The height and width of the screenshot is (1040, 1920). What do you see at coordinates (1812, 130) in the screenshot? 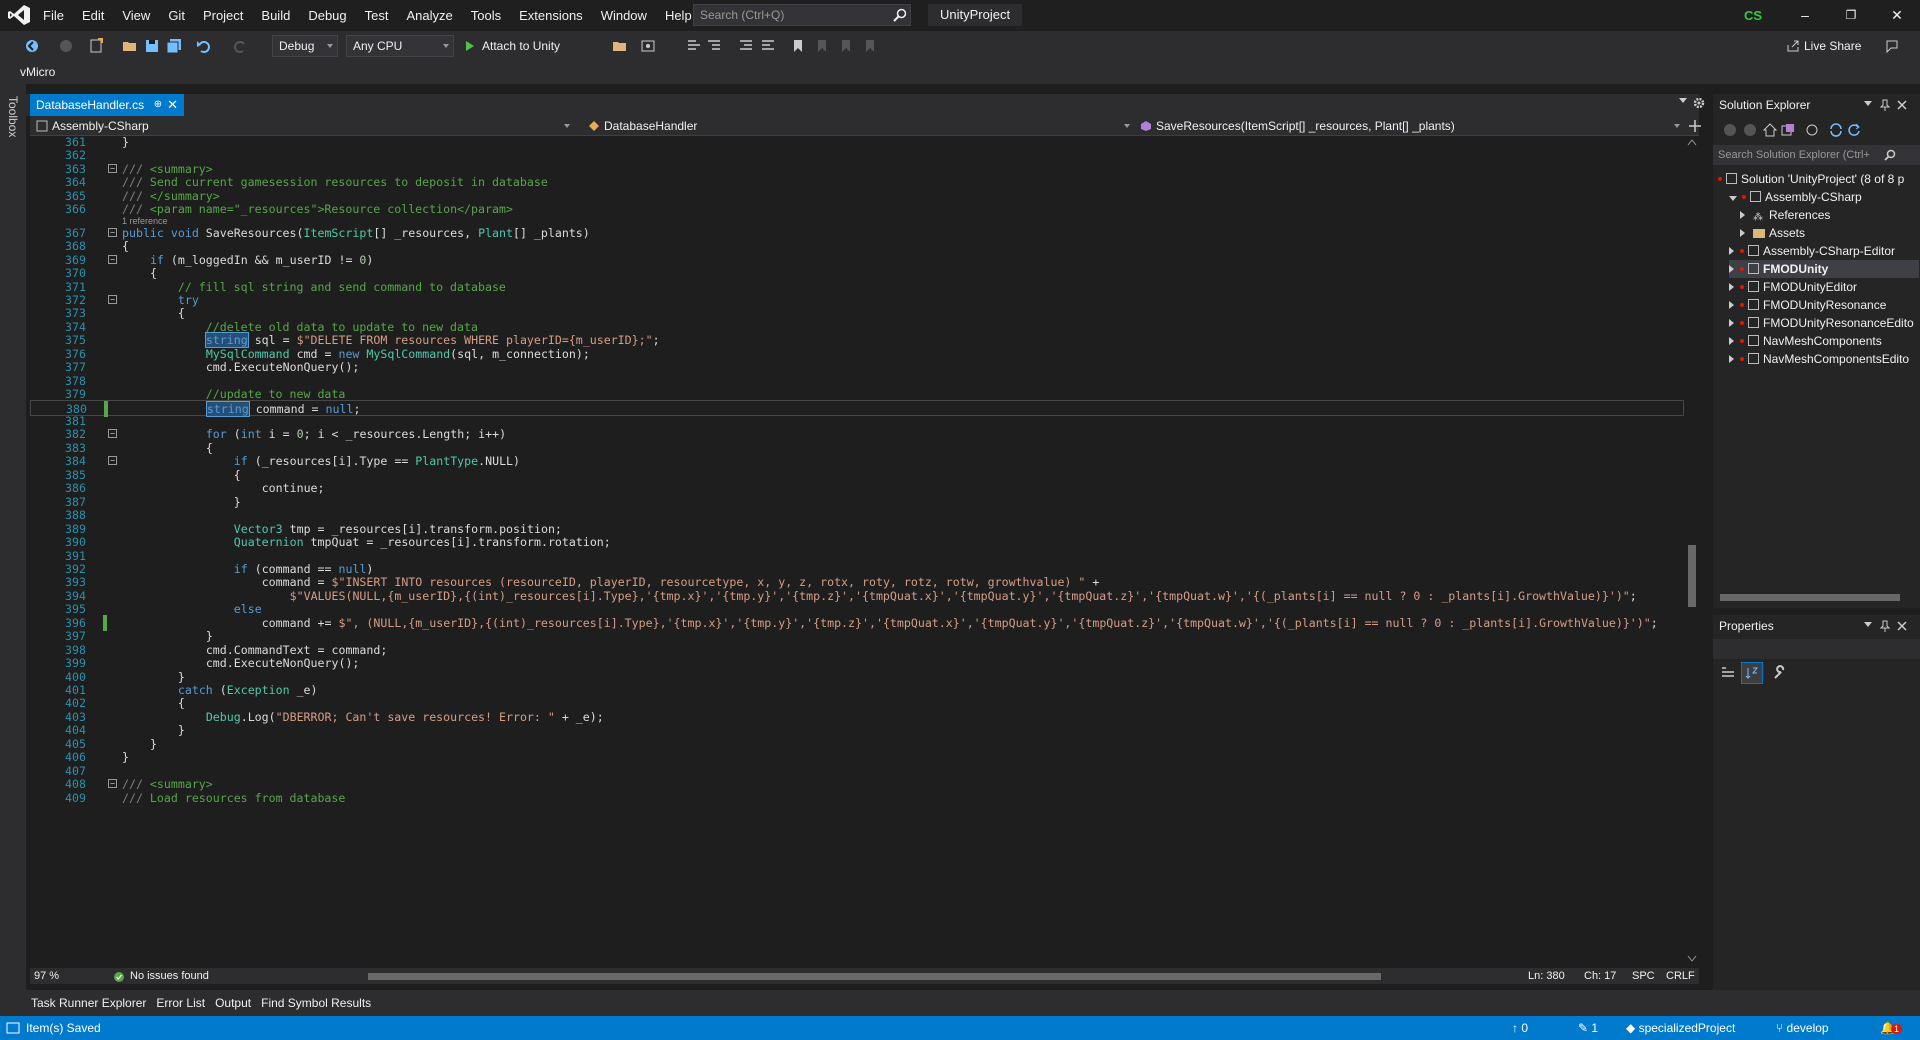
I see `pending-changes-filter-icon` at bounding box center [1812, 130].